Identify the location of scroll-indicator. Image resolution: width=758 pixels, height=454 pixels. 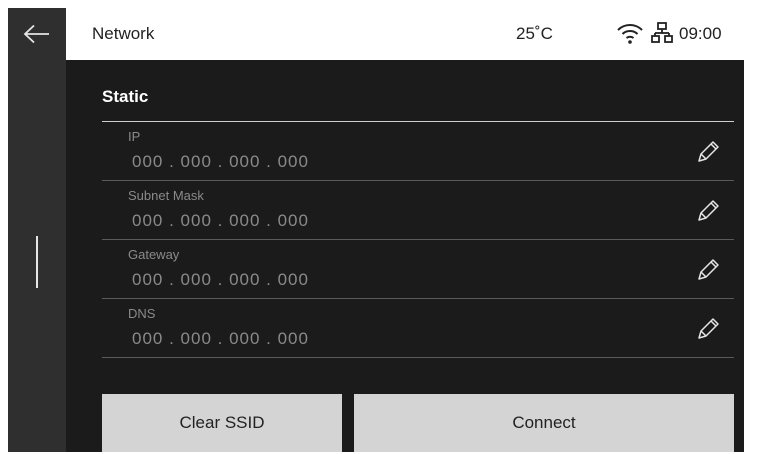
(37, 262).